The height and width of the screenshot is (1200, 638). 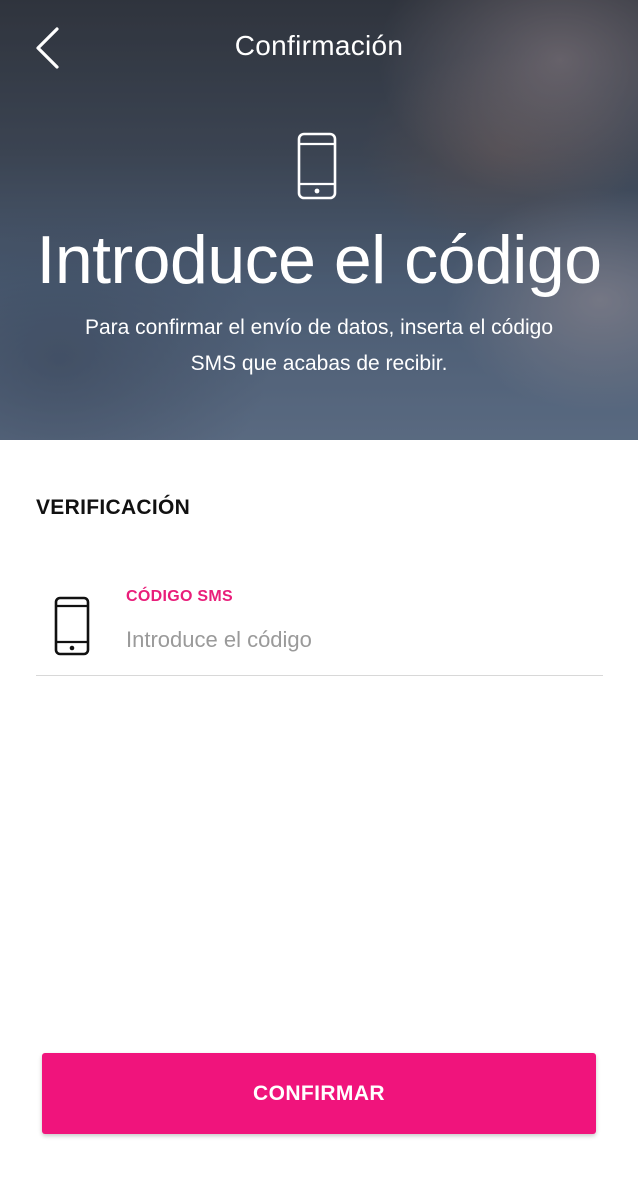 I want to click on sms-code-label: CÓDIGO SMS, so click(x=180, y=596).